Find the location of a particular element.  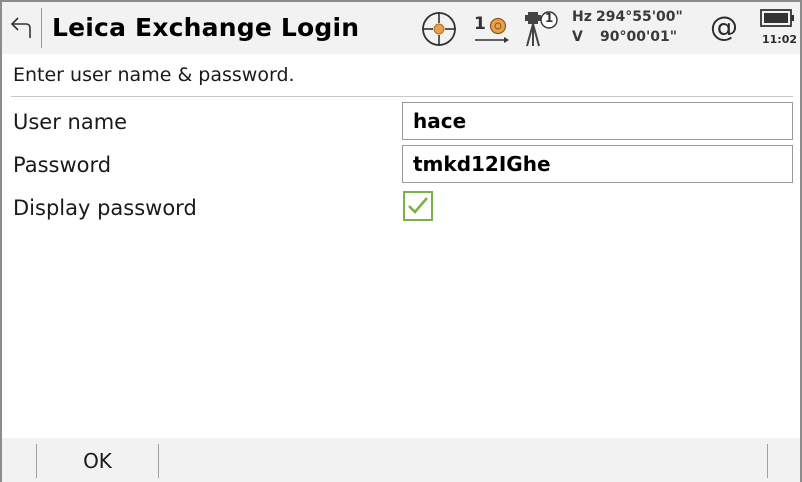

instrument-badge: 1 is located at coordinates (549, 18).